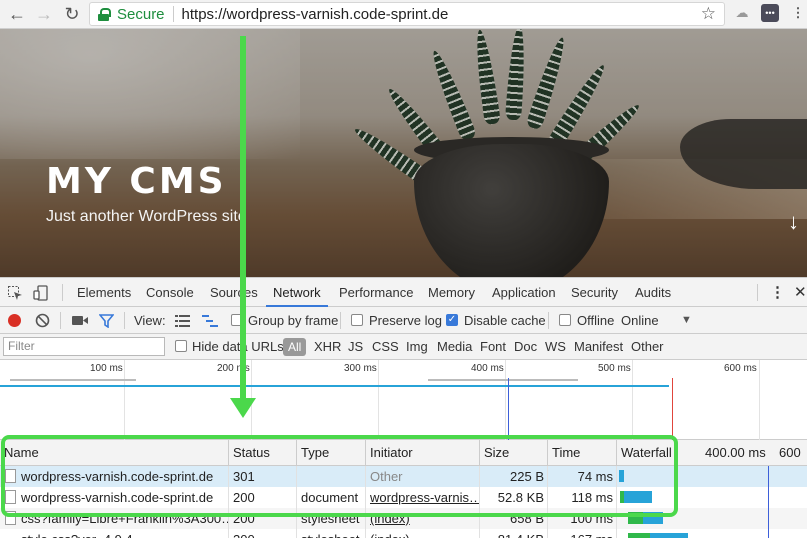 The height and width of the screenshot is (538, 807). What do you see at coordinates (686, 320) in the screenshot?
I see `chevron-down-icon: ▼` at bounding box center [686, 320].